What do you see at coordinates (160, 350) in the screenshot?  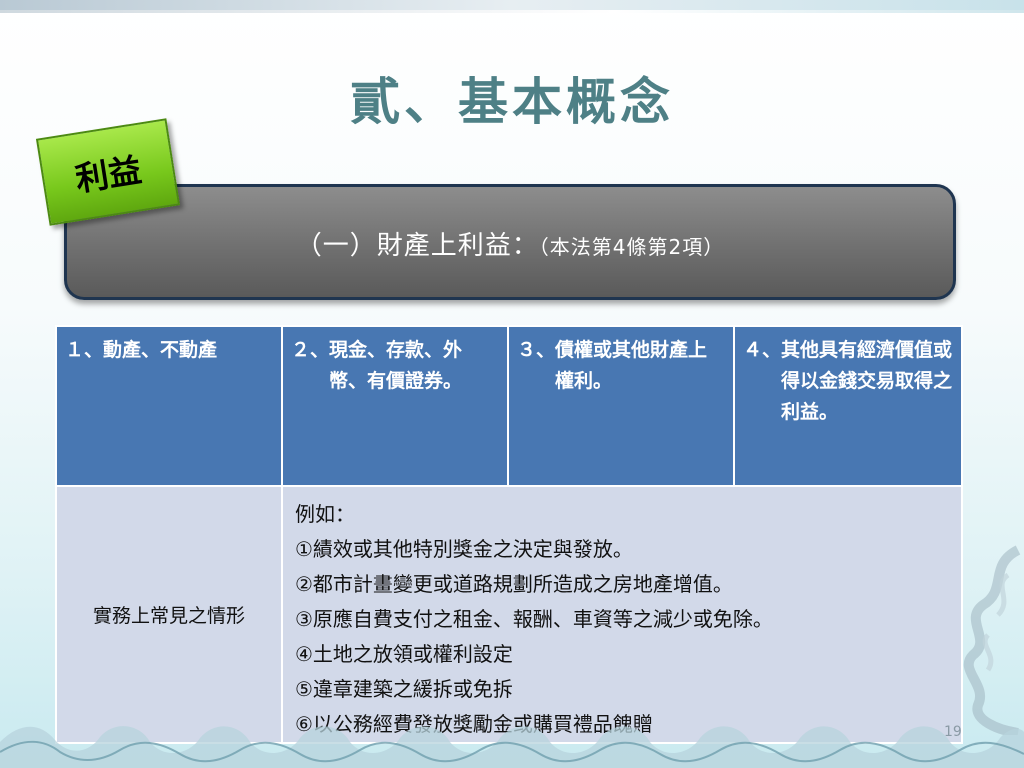 I see `header-text: 動產、不動產` at bounding box center [160, 350].